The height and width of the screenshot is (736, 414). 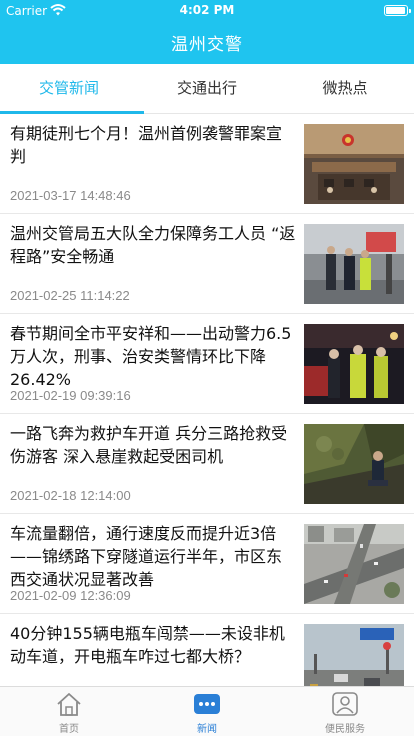 What do you see at coordinates (70, 295) in the screenshot?
I see `news-date: 2021-02-25 11:14:22` at bounding box center [70, 295].